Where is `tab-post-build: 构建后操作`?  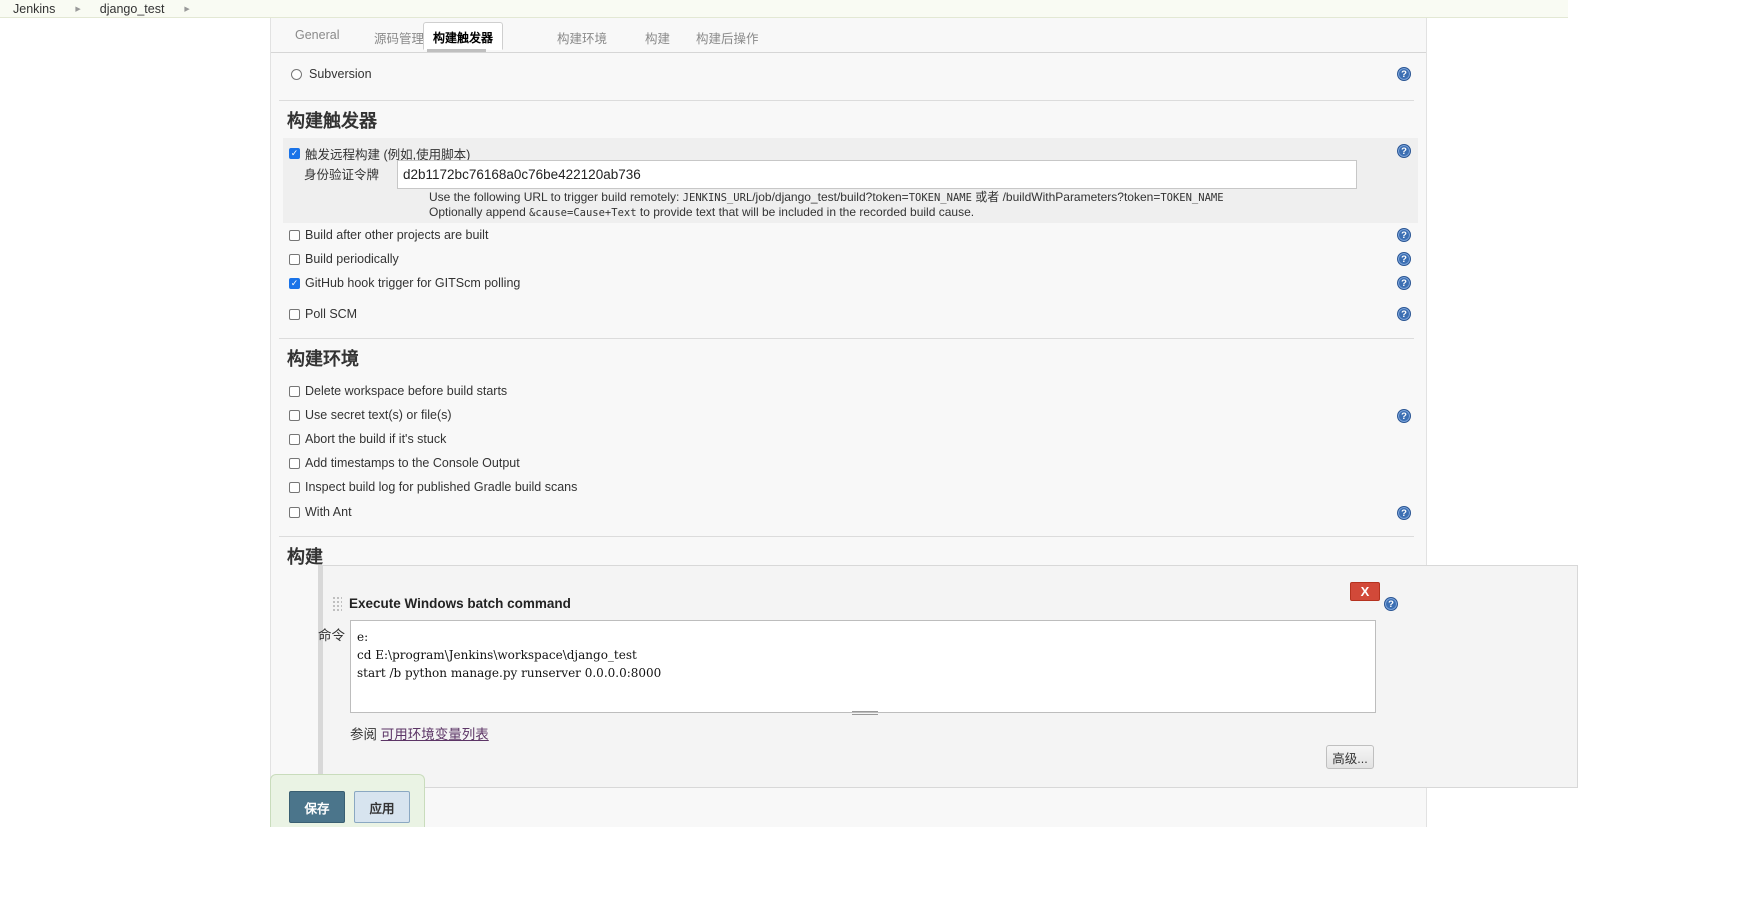 tab-post-build: 构建后操作 is located at coordinates (727, 37).